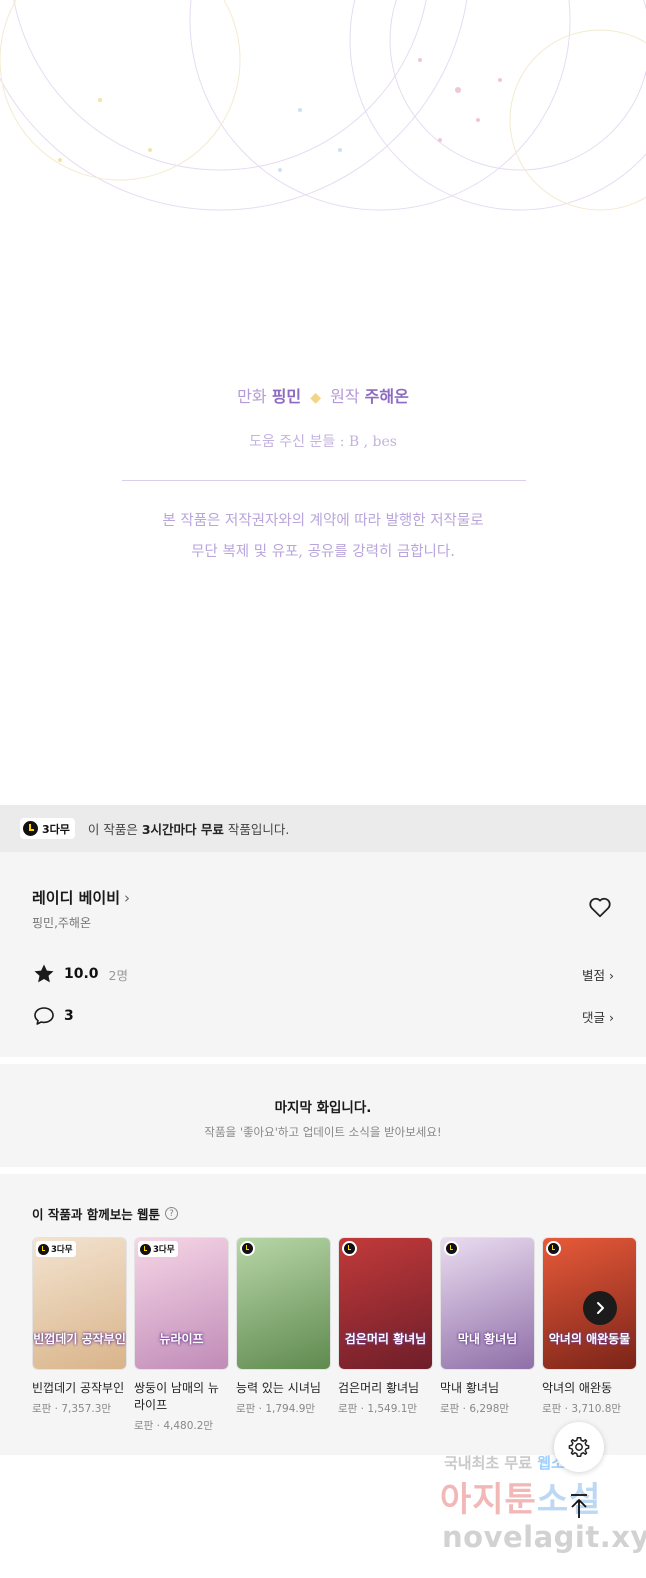  Describe the element at coordinates (385, 1303) in the screenshot. I see `recommendation-thumbnail: 검은머리 황녀님` at that location.